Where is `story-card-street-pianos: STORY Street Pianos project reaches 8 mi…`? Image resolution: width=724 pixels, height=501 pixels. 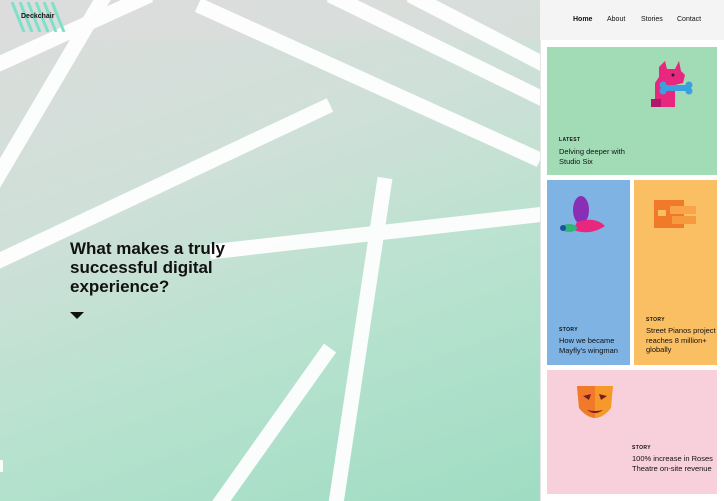 story-card-street-pianos: STORY Street Pianos project reaches 8 mi… is located at coordinates (675, 272).